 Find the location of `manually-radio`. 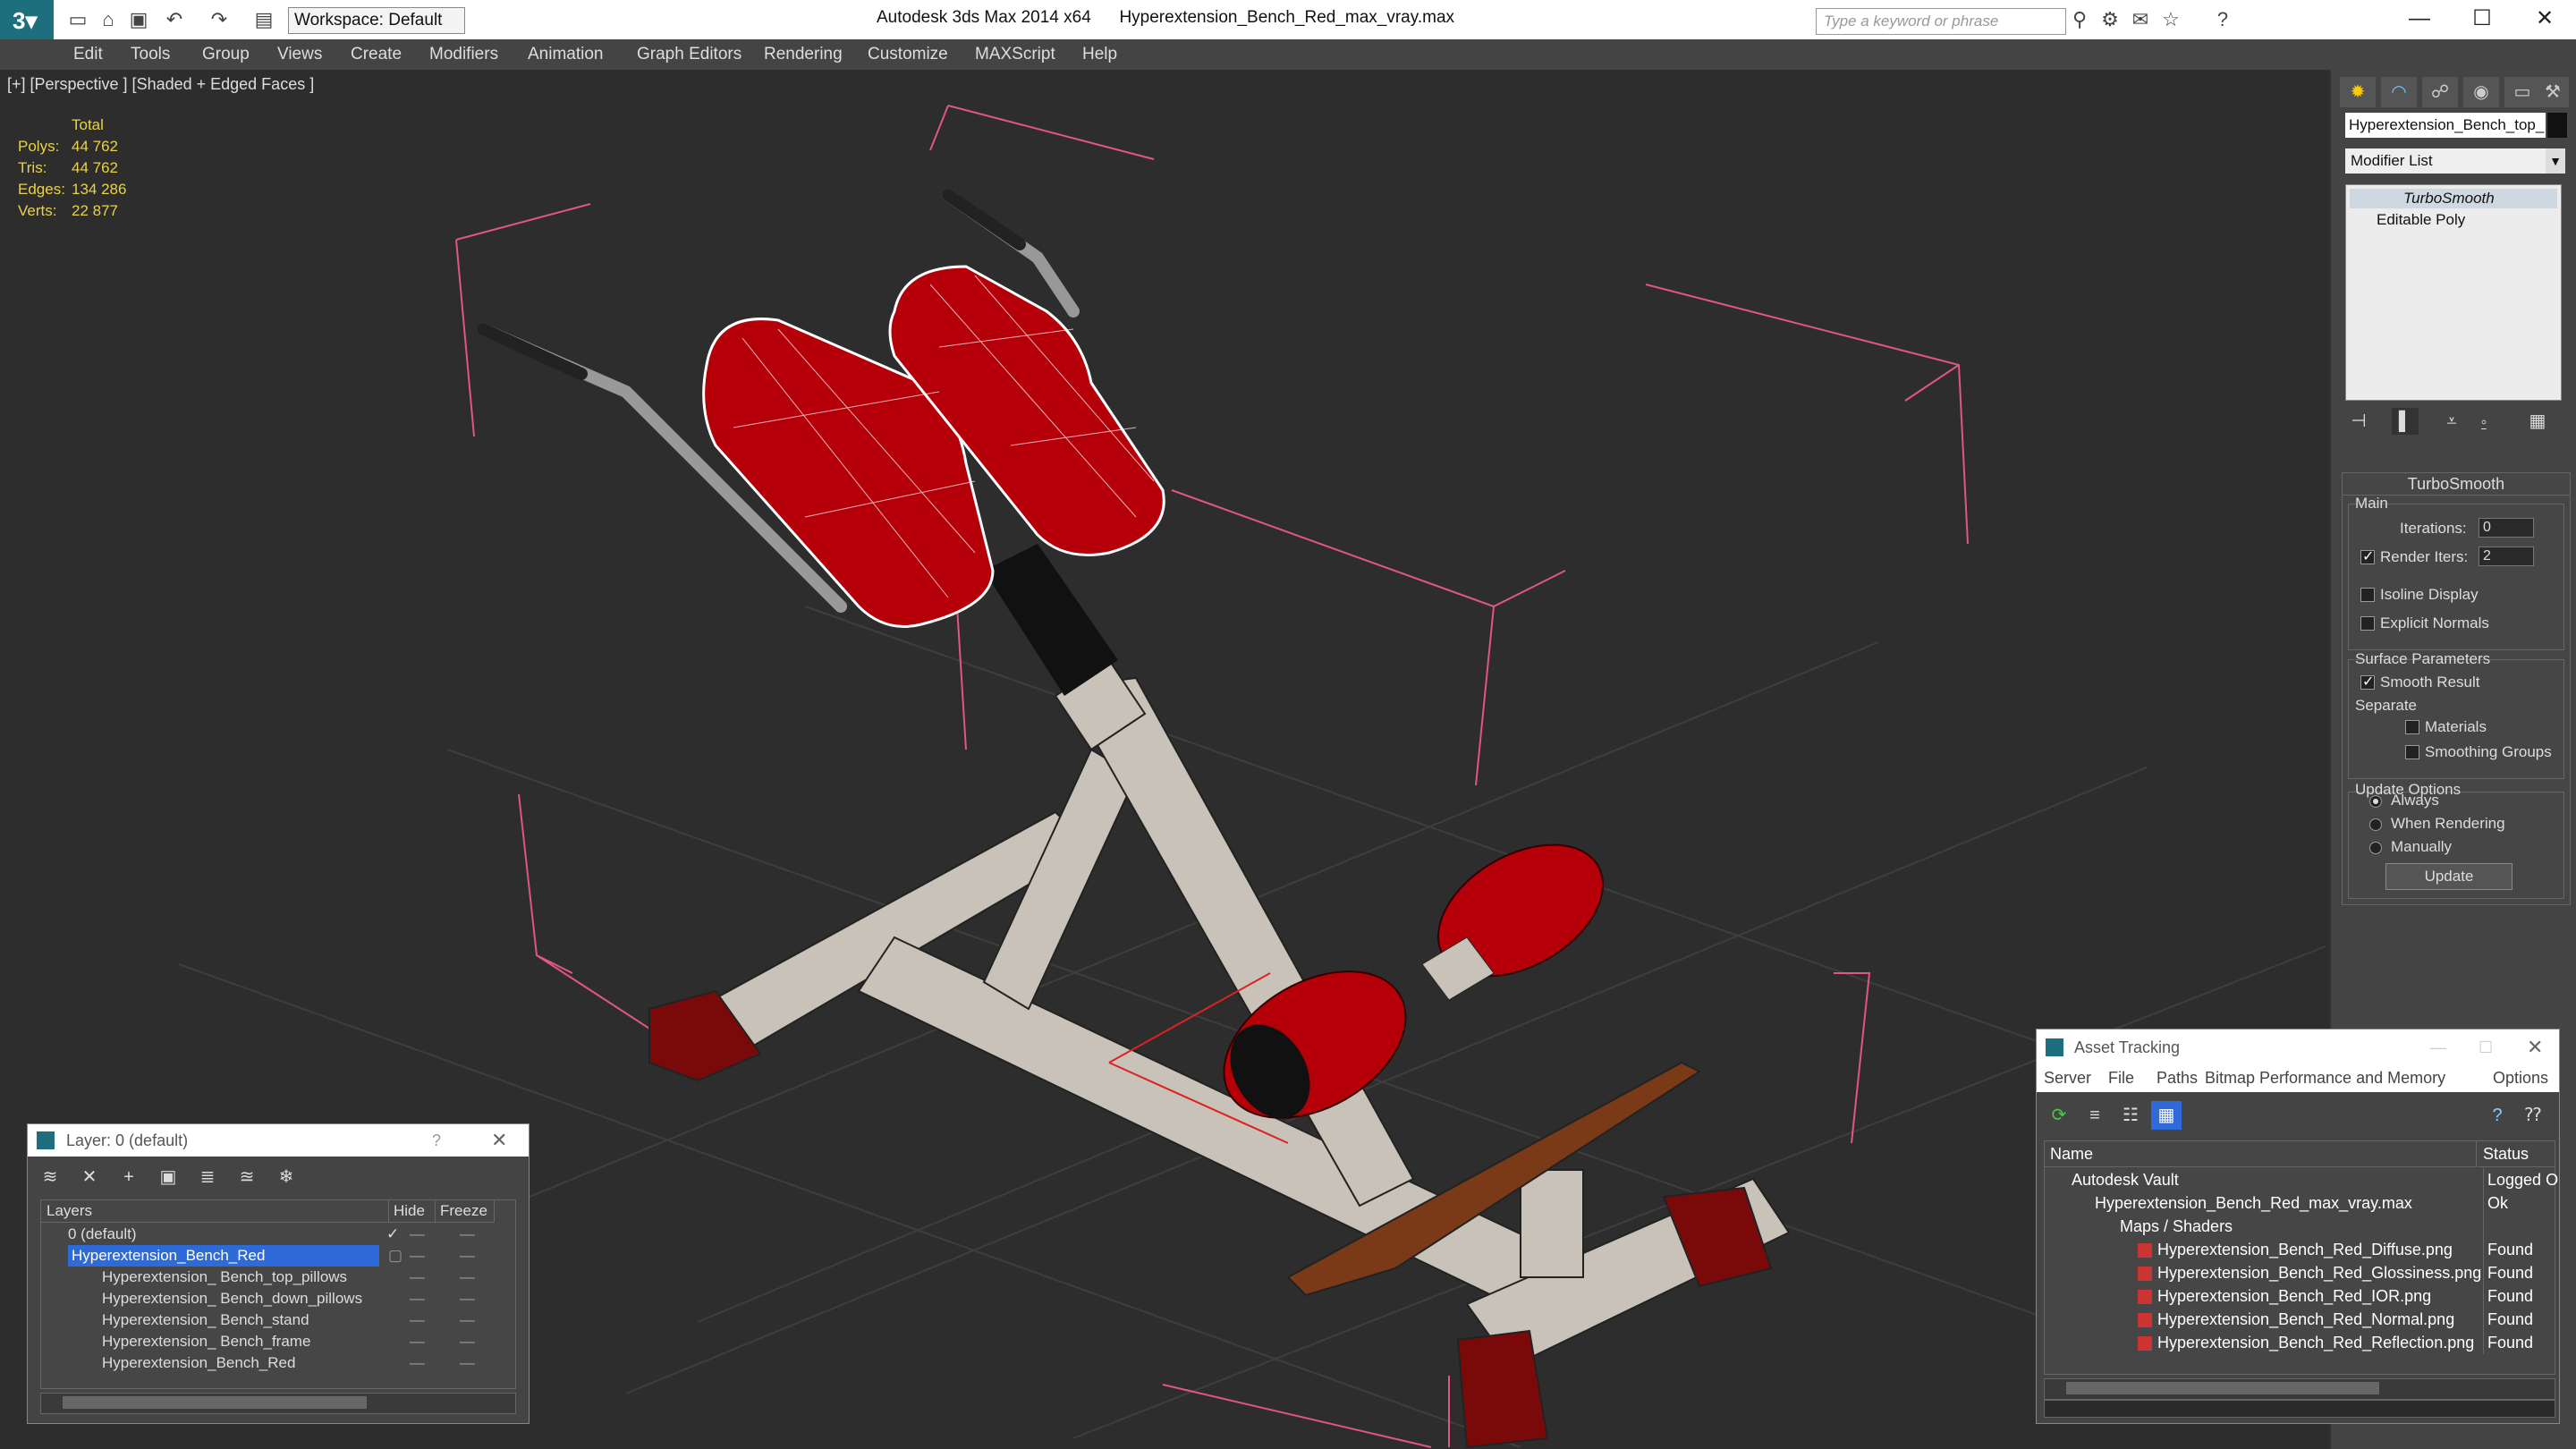

manually-radio is located at coordinates (2375, 848).